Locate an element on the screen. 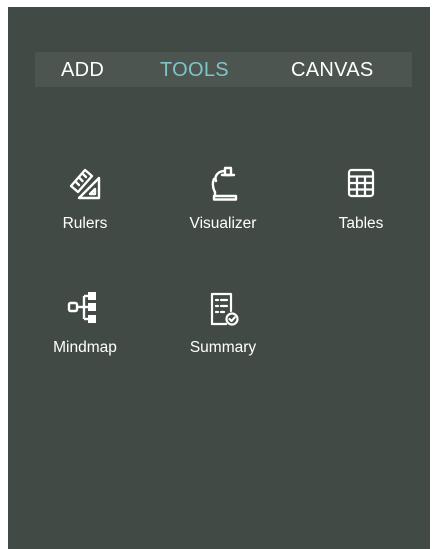 The height and width of the screenshot is (549, 434). summary-document-icon is located at coordinates (223, 308).